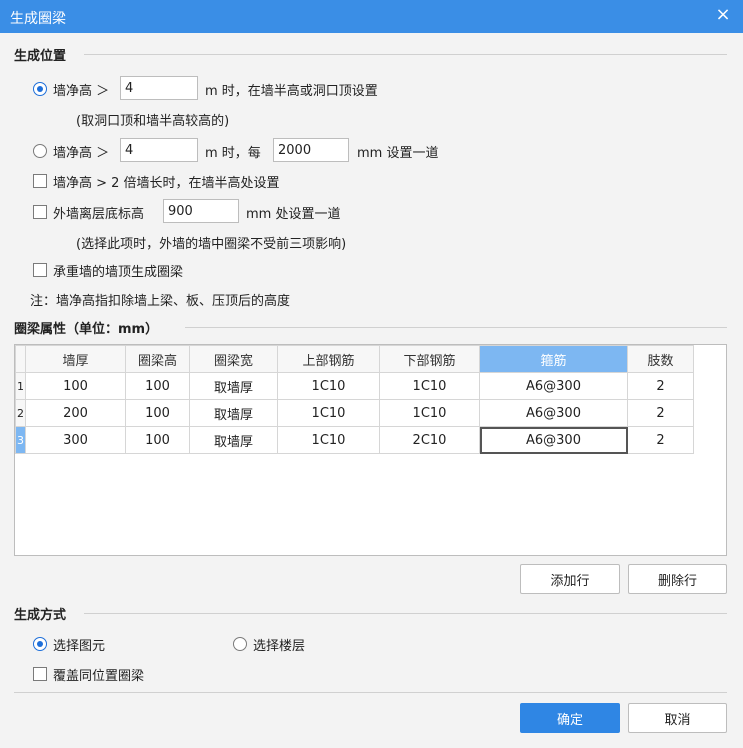 Image resolution: width=743 pixels, height=748 pixels. I want to click on opt2-prefix-label: 墙净高 ＞, so click(81, 153).